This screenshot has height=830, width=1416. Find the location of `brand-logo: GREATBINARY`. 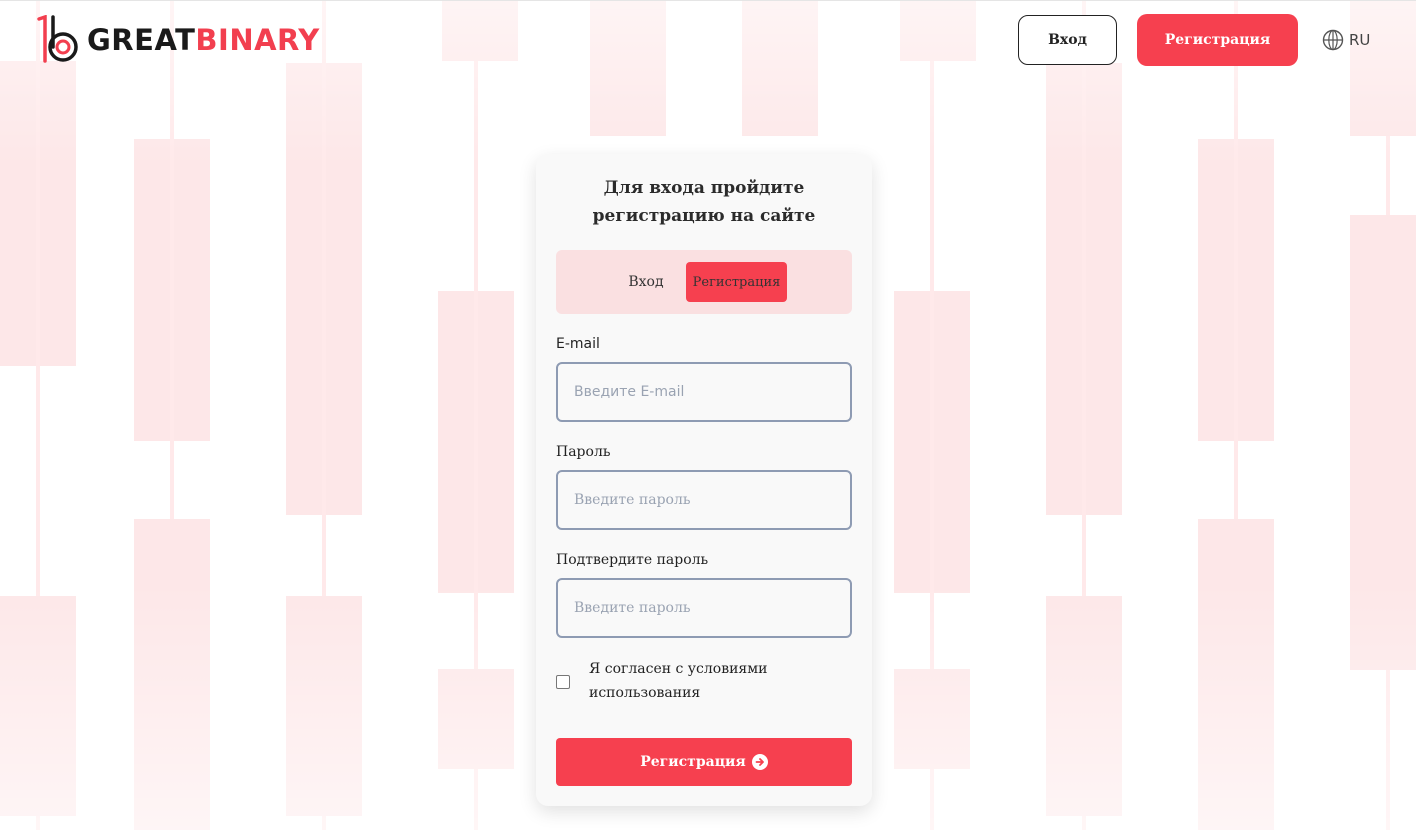

brand-logo: GREATBINARY is located at coordinates (178, 40).